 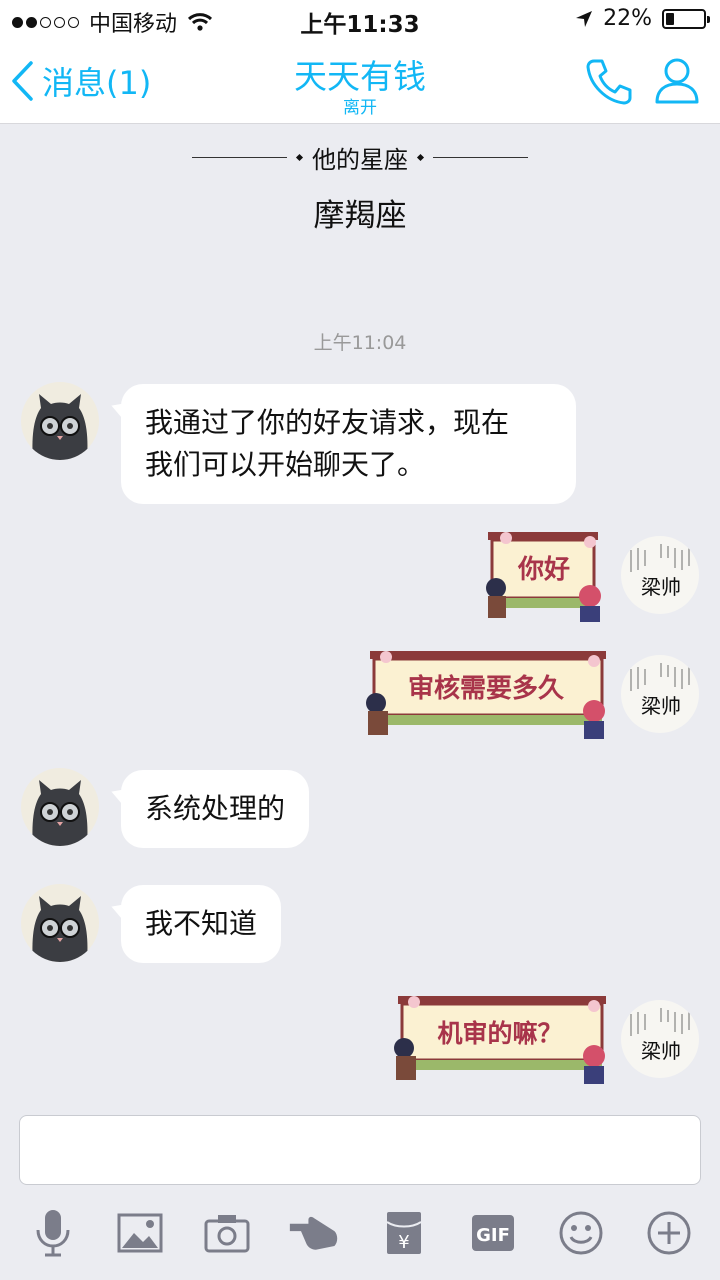 I want to click on sticker-message: 你好, so click(x=548, y=580).